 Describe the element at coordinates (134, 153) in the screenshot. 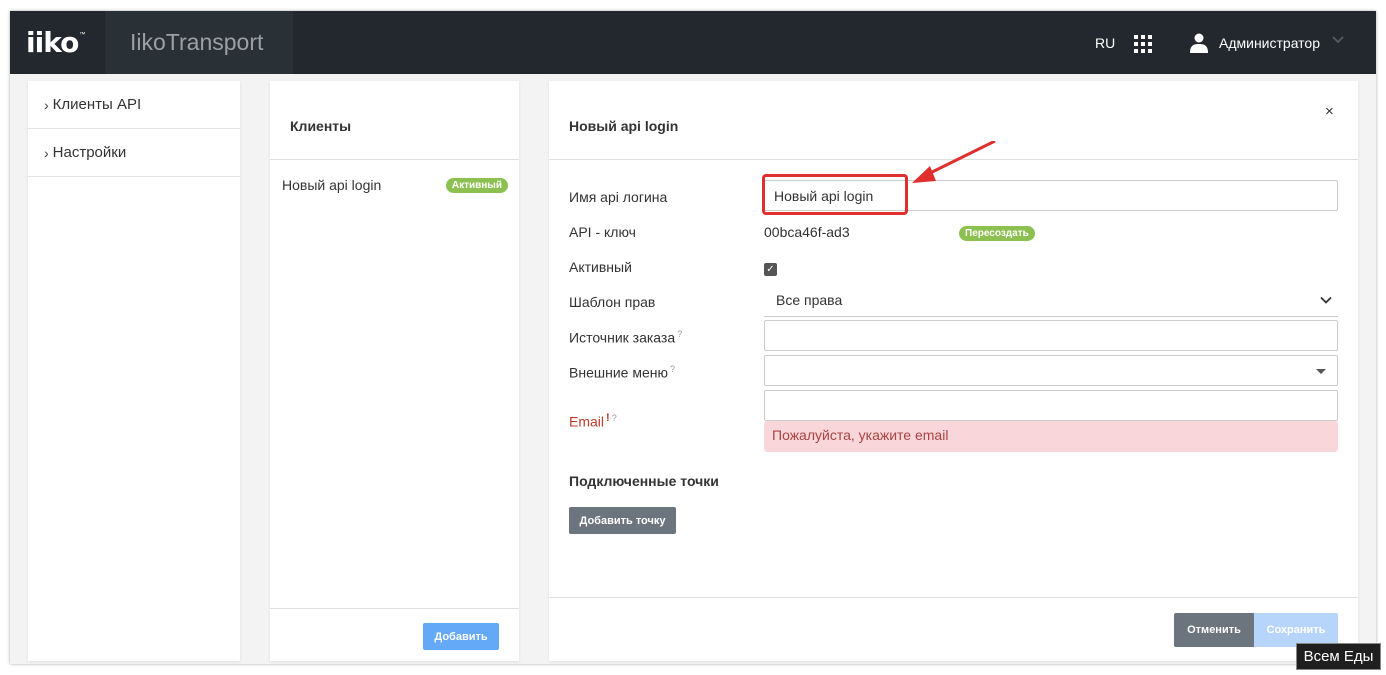

I see `sidebar-item-settings: › Настройки` at that location.